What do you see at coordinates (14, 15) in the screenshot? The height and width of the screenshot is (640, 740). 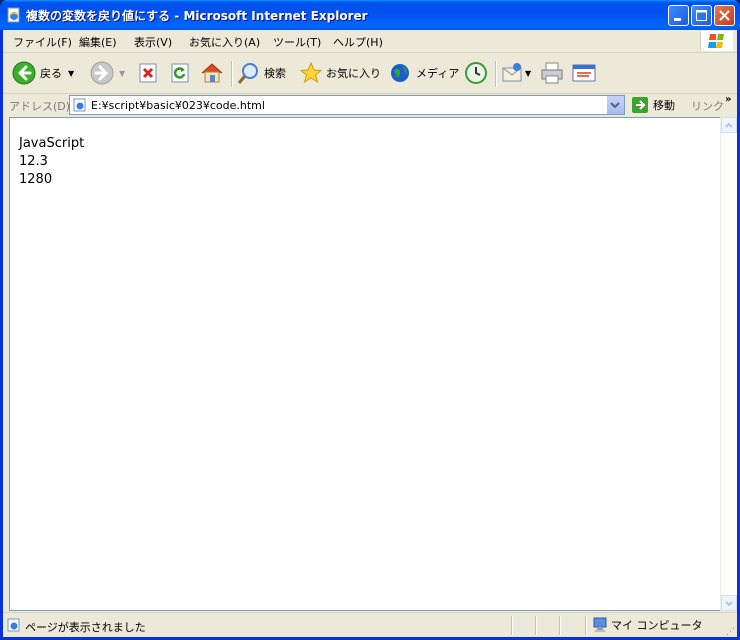 I see `ie-page-icon` at bounding box center [14, 15].